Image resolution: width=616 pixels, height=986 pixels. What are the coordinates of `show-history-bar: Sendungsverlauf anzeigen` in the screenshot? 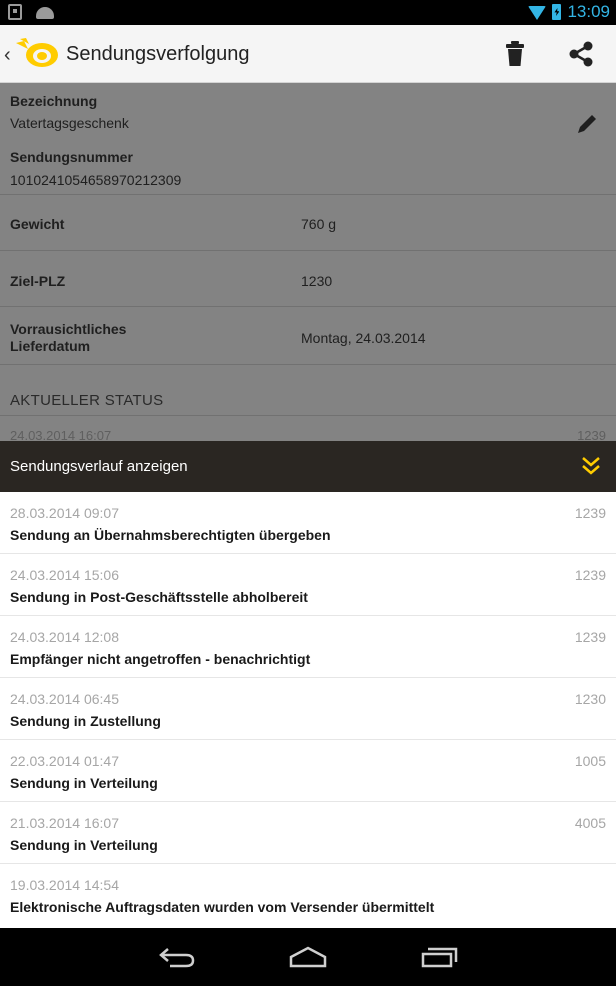 It's located at (308, 466).